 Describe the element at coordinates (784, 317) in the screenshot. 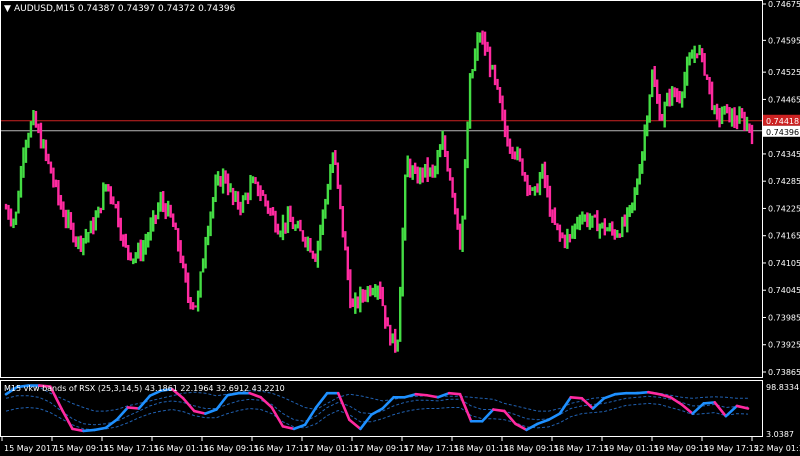

I see `price-tick-label: 0.73985` at that location.